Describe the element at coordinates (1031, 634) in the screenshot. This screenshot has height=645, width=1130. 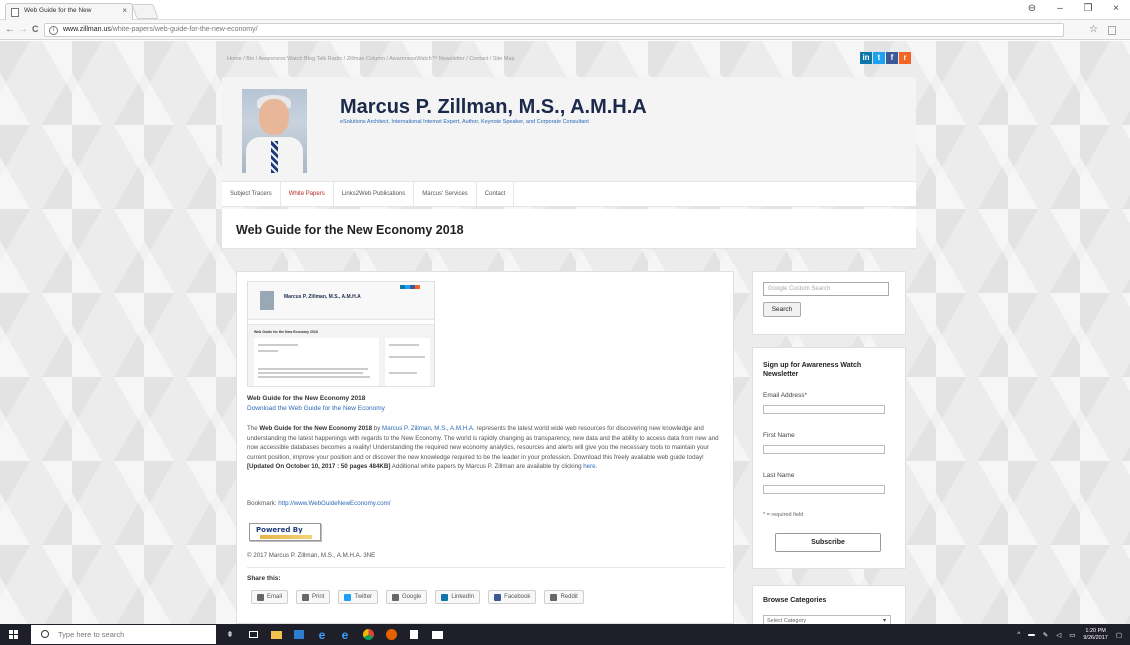
I see `battery-icon: ▬` at that location.